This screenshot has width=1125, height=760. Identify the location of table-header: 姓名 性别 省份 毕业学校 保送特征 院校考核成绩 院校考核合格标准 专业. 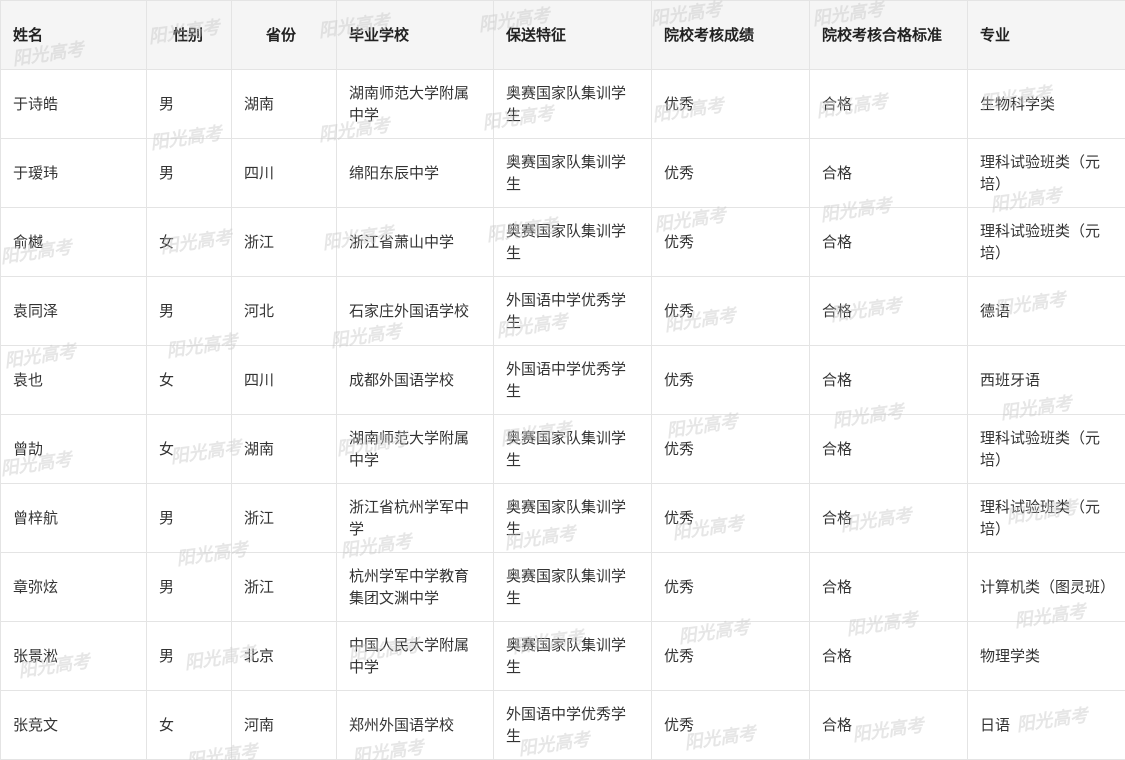
(562, 35).